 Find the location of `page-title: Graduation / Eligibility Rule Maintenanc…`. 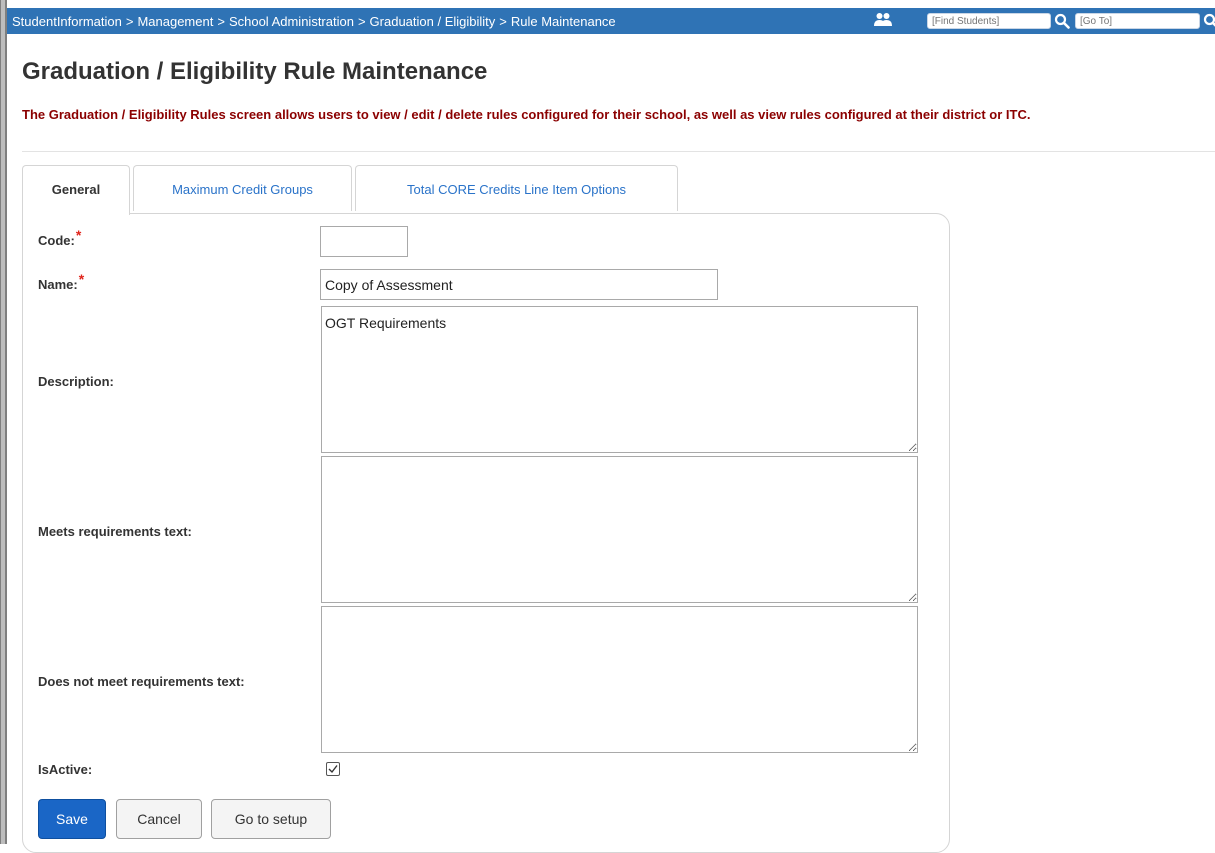

page-title: Graduation / Eligibility Rule Maintenanc… is located at coordinates (255, 71).